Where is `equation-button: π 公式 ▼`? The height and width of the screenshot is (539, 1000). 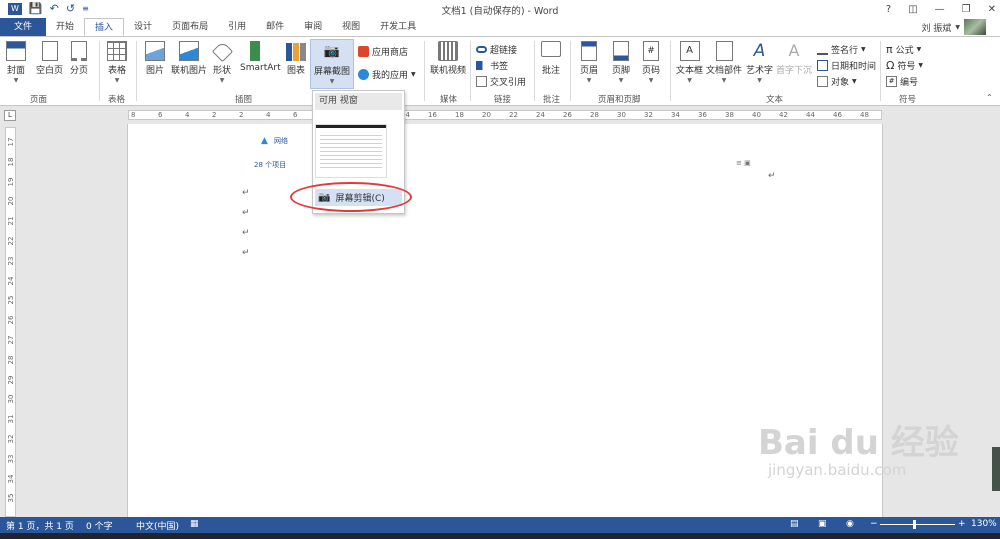 equation-button: π 公式 ▼ is located at coordinates (903, 49).